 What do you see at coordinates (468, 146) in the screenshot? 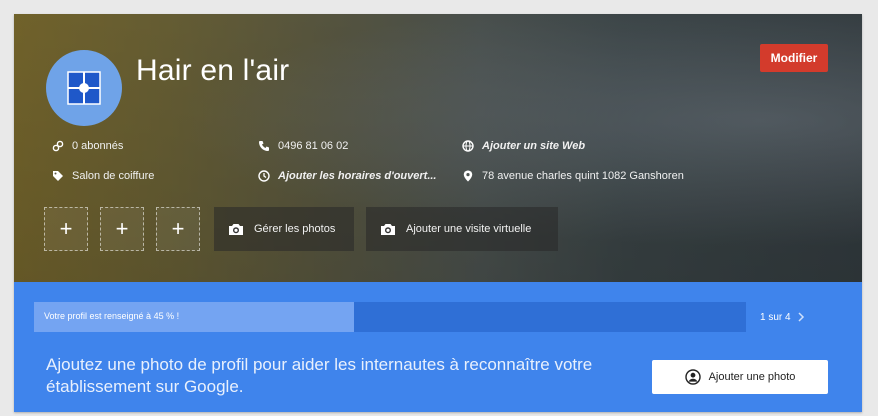
I see `globe-icon` at bounding box center [468, 146].